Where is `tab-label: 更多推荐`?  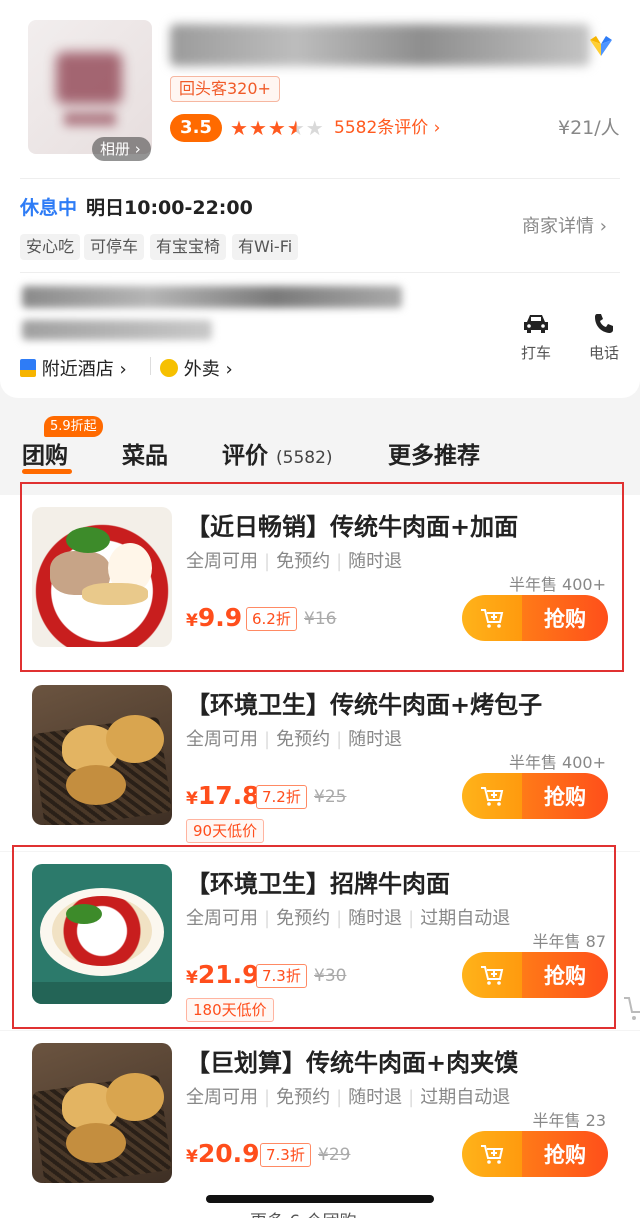
tab-label: 更多推荐 is located at coordinates (434, 456).